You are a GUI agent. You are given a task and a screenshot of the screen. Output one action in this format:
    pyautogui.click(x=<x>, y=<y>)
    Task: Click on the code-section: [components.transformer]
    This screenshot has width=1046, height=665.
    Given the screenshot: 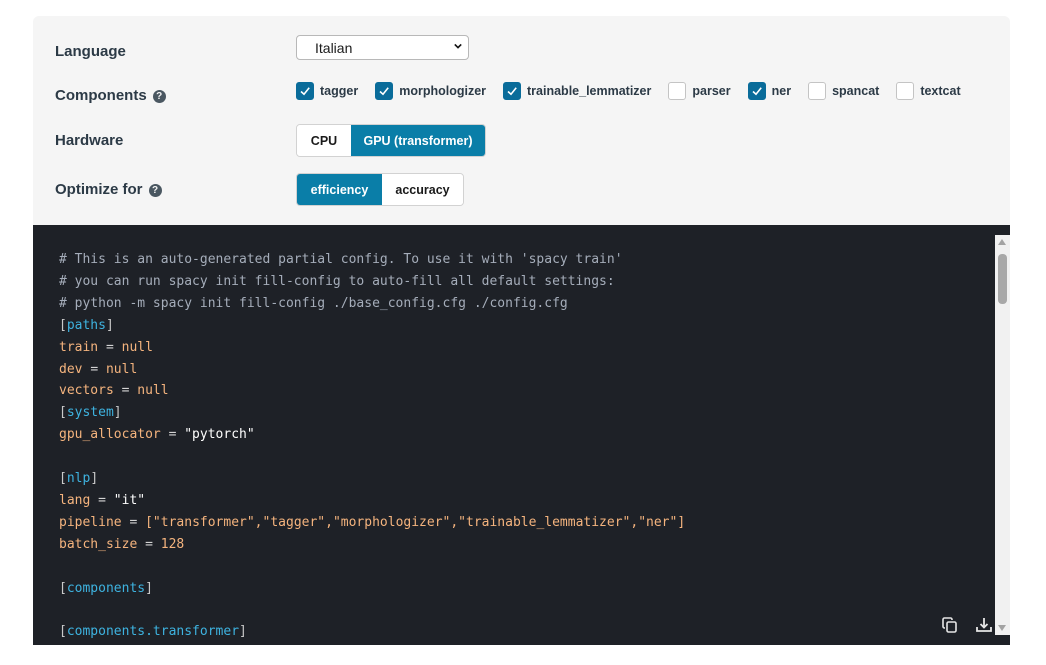 What is the action you would take?
    pyautogui.click(x=153, y=632)
    